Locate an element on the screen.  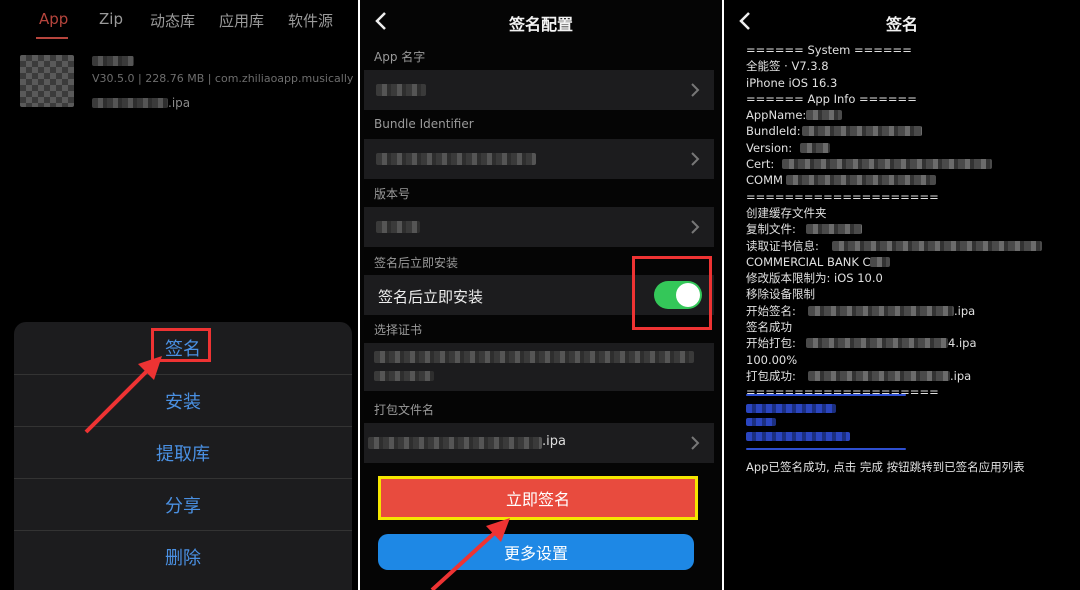
log-line: ====== App Info ====== is located at coordinates (831, 98).